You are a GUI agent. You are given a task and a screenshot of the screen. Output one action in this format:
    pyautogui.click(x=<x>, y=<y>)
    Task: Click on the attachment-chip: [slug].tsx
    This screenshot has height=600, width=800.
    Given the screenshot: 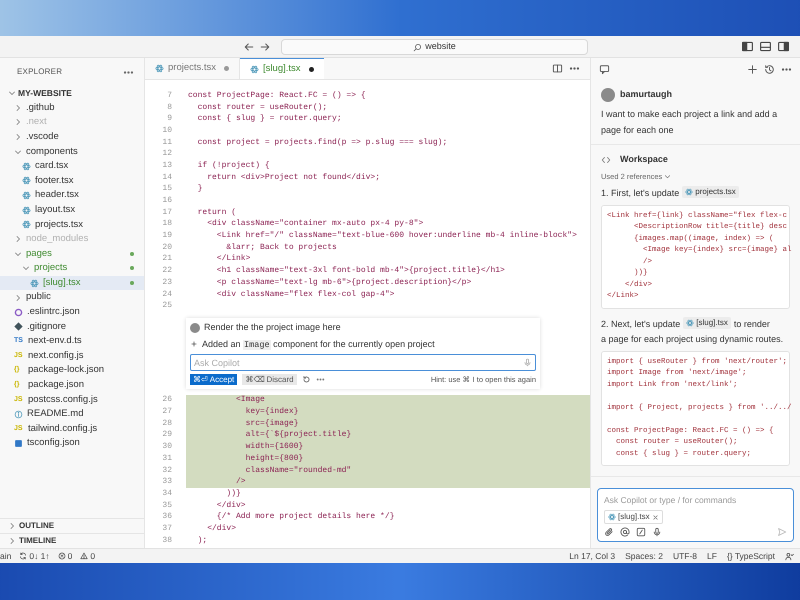 What is the action you would take?
    pyautogui.click(x=633, y=517)
    